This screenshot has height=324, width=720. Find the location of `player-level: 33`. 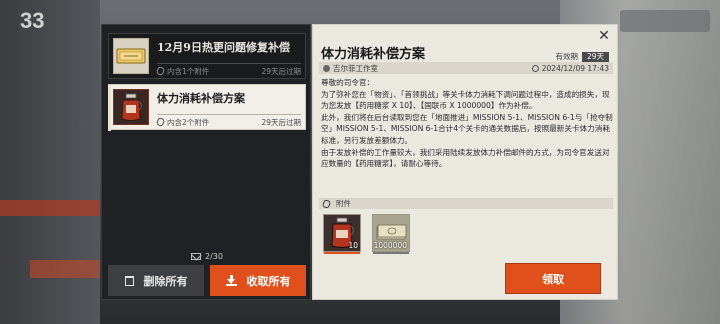

player-level: 33 is located at coordinates (32, 20).